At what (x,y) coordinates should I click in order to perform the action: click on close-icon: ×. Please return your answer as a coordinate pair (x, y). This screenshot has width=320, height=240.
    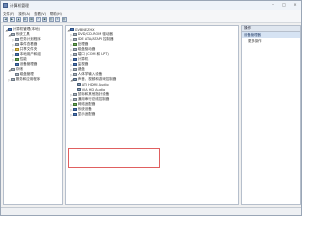
    Looking at the image, I should click on (295, 5).